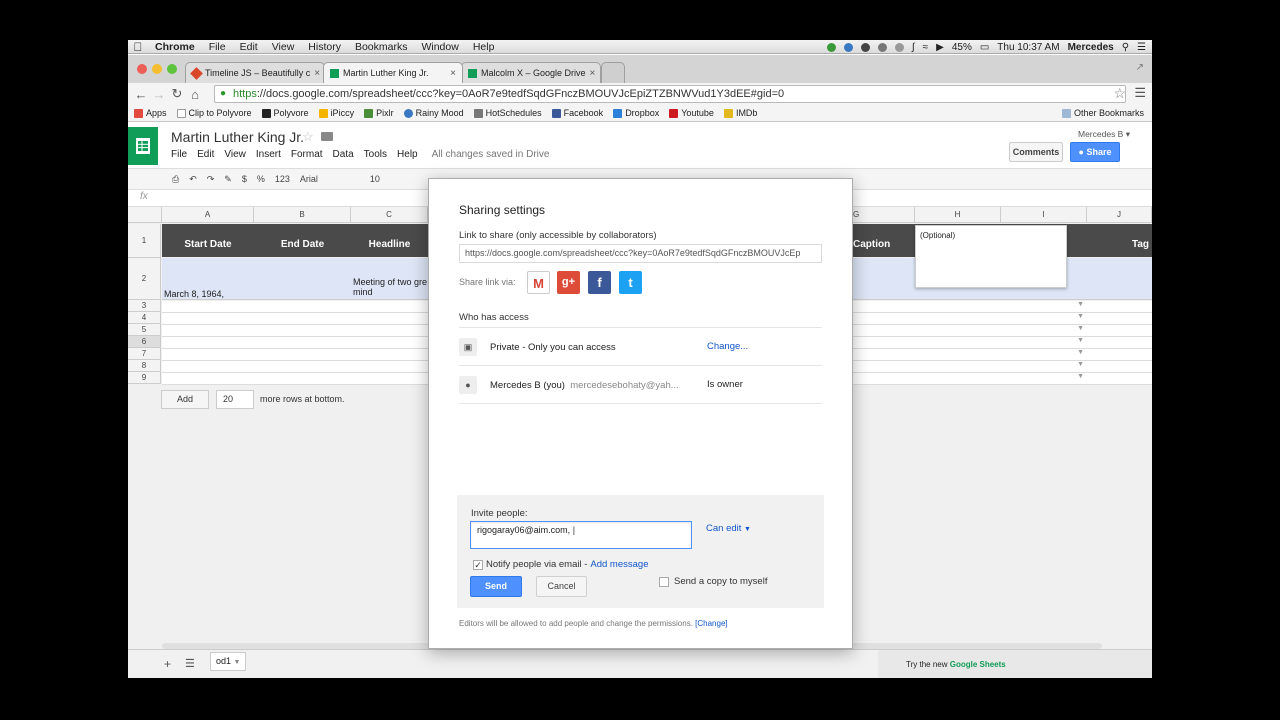  Describe the element at coordinates (1119, 240) in the screenshot. I see `header-cell-tag: Tag` at that location.